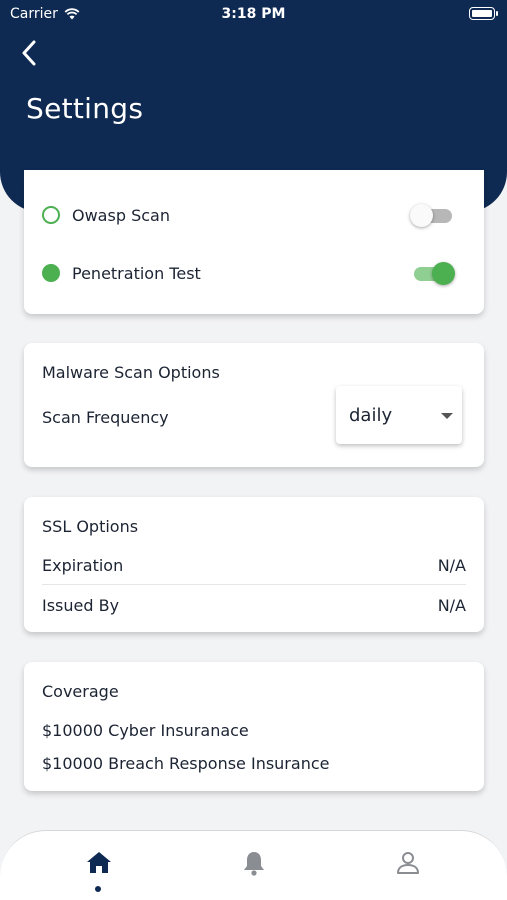 This screenshot has width=507, height=900. Describe the element at coordinates (90, 526) in the screenshot. I see `ssl-card-title: SSL Options` at that location.